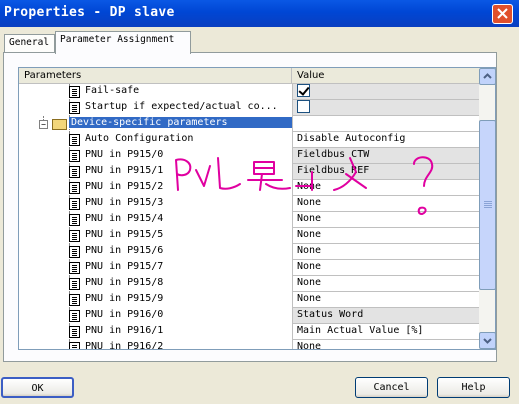  I want to click on value-cell: Disable Autoconfig, so click(385, 140).